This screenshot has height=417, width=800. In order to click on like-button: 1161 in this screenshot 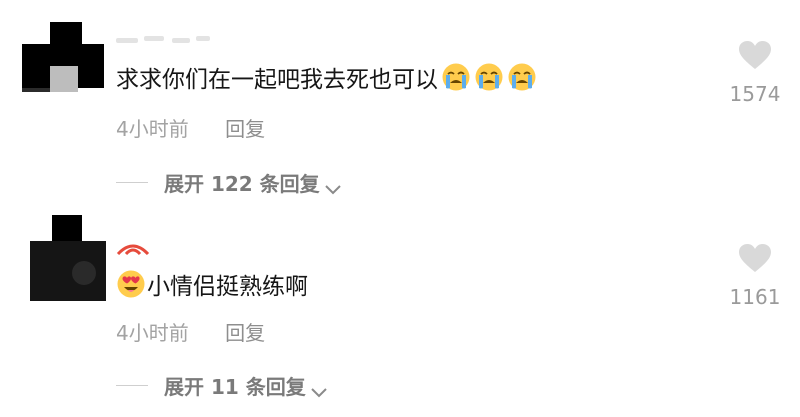, I will do `click(755, 276)`.